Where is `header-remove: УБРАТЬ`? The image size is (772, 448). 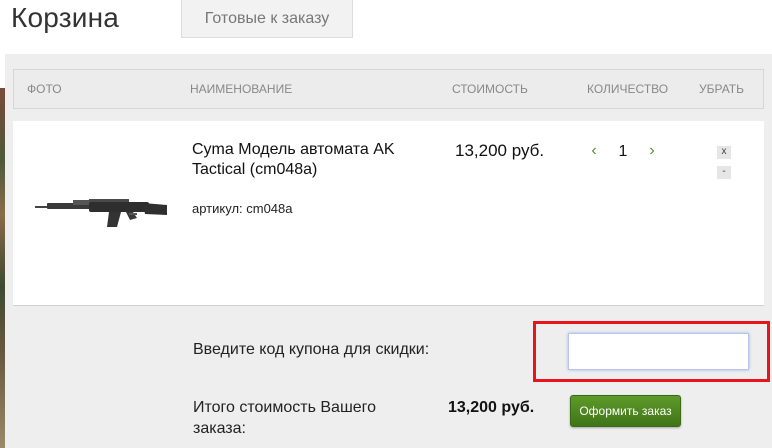
header-remove: УБРАТЬ is located at coordinates (721, 89).